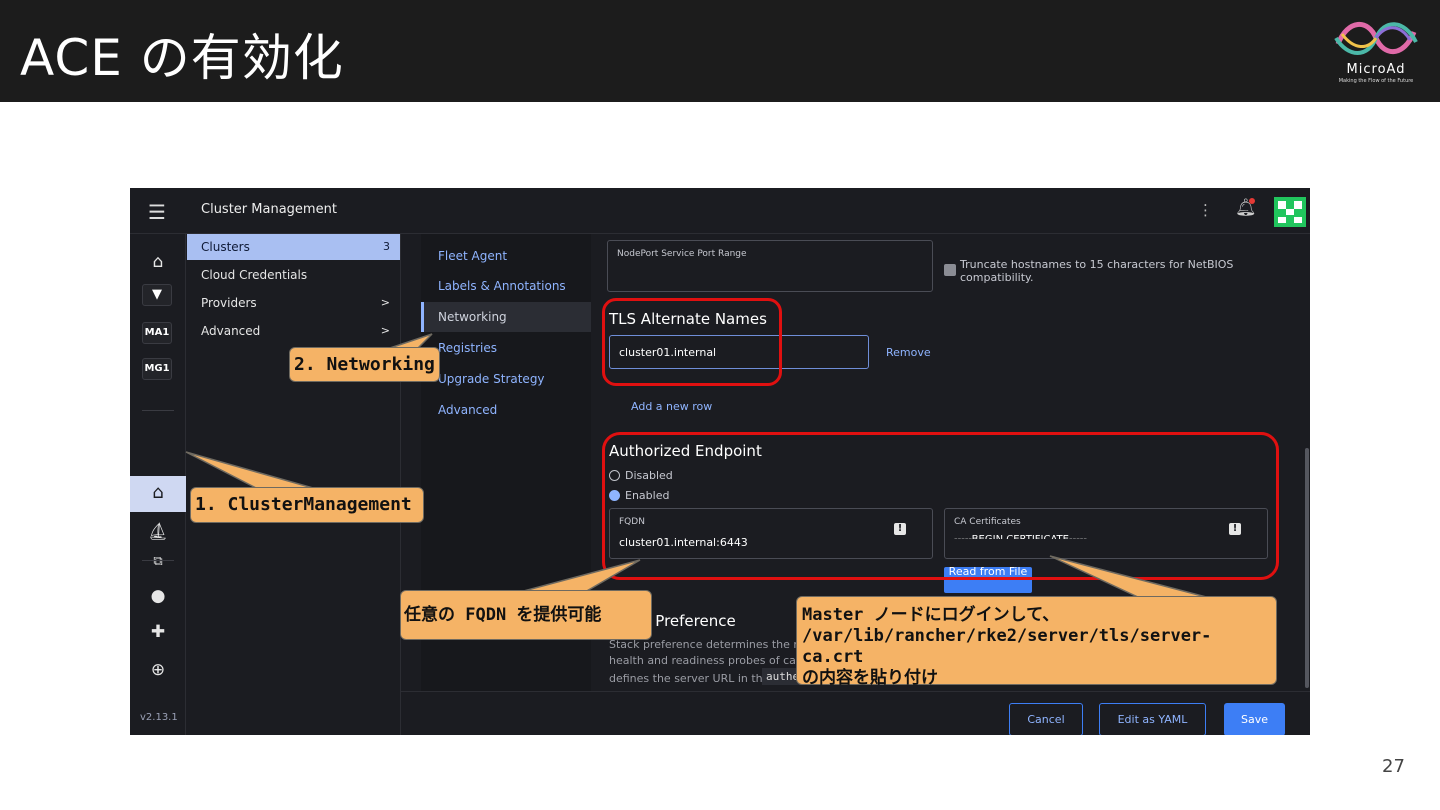  I want to click on callout-networking: 2. Networking, so click(364, 364).